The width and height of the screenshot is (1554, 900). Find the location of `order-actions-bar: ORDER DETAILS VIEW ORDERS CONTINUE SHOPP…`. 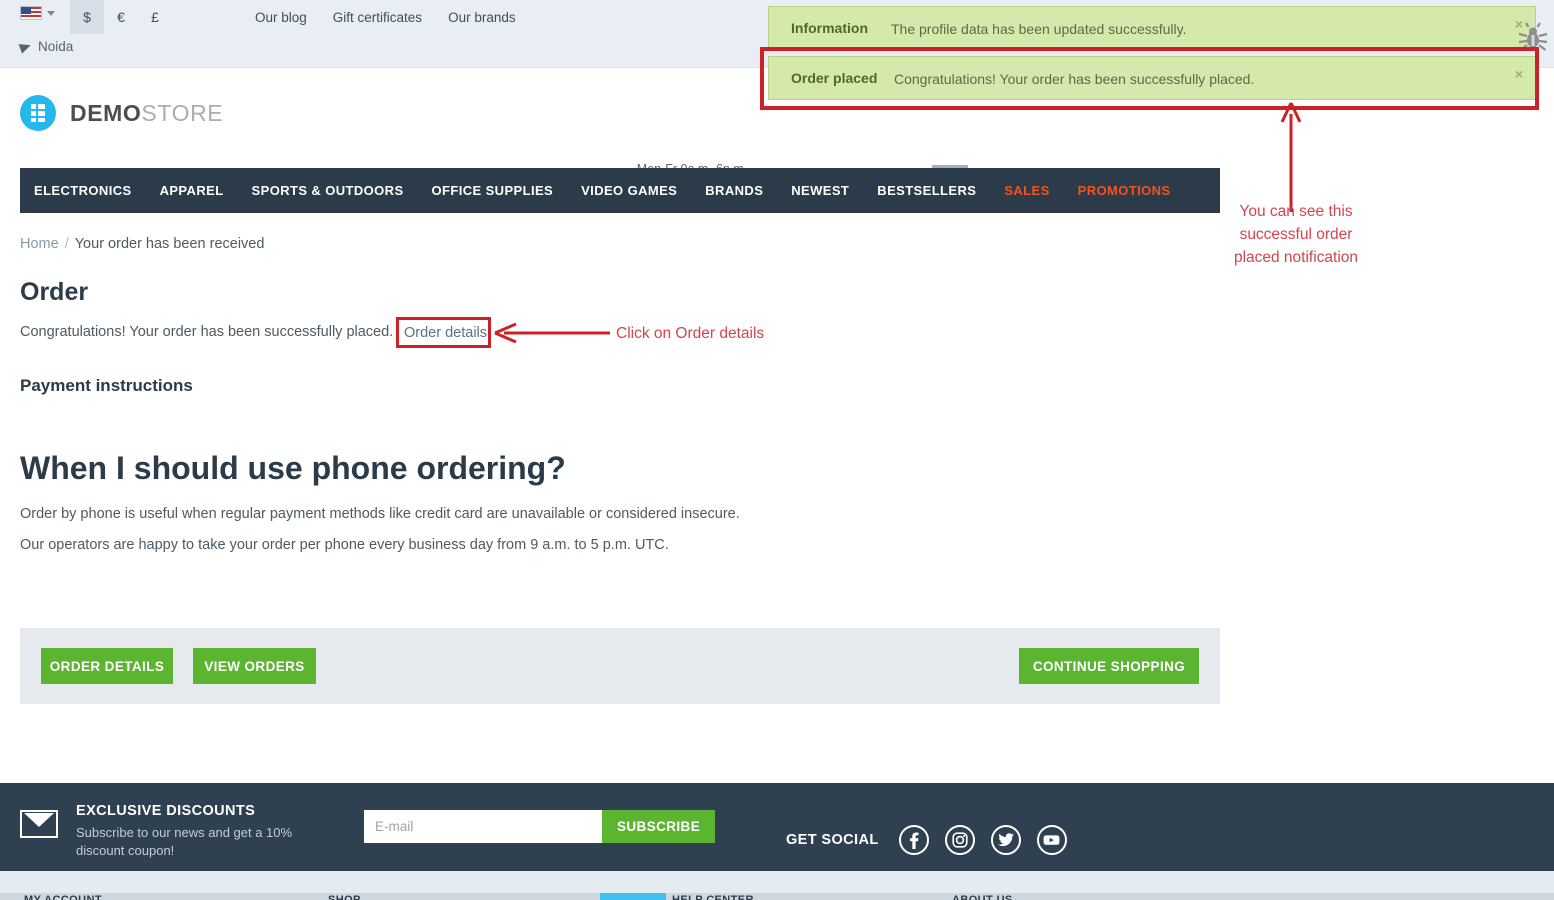

order-actions-bar: ORDER DETAILS VIEW ORDERS CONTINUE SHOPP… is located at coordinates (620, 666).